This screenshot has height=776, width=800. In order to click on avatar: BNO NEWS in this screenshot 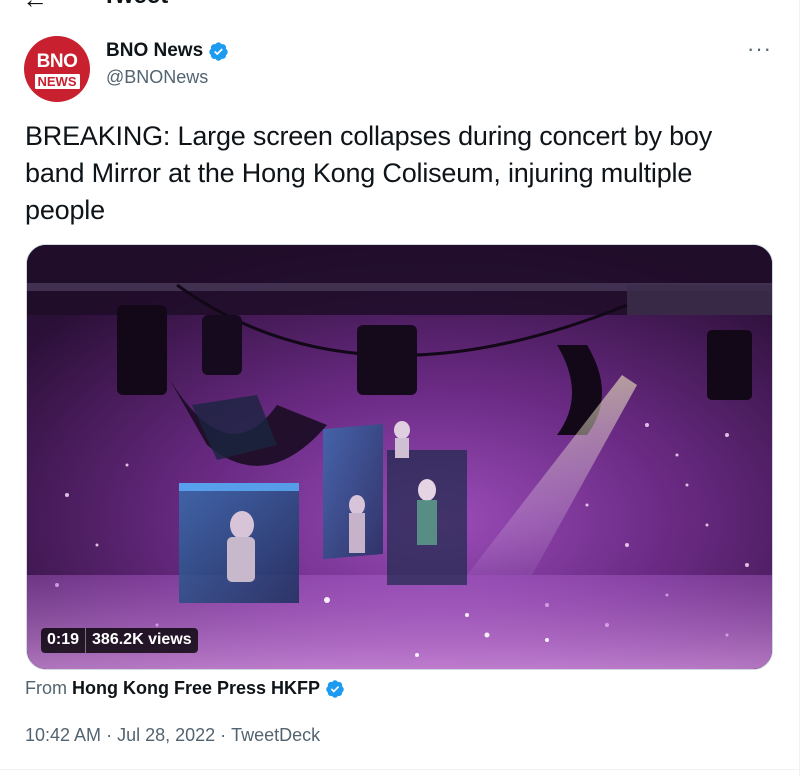, I will do `click(57, 69)`.